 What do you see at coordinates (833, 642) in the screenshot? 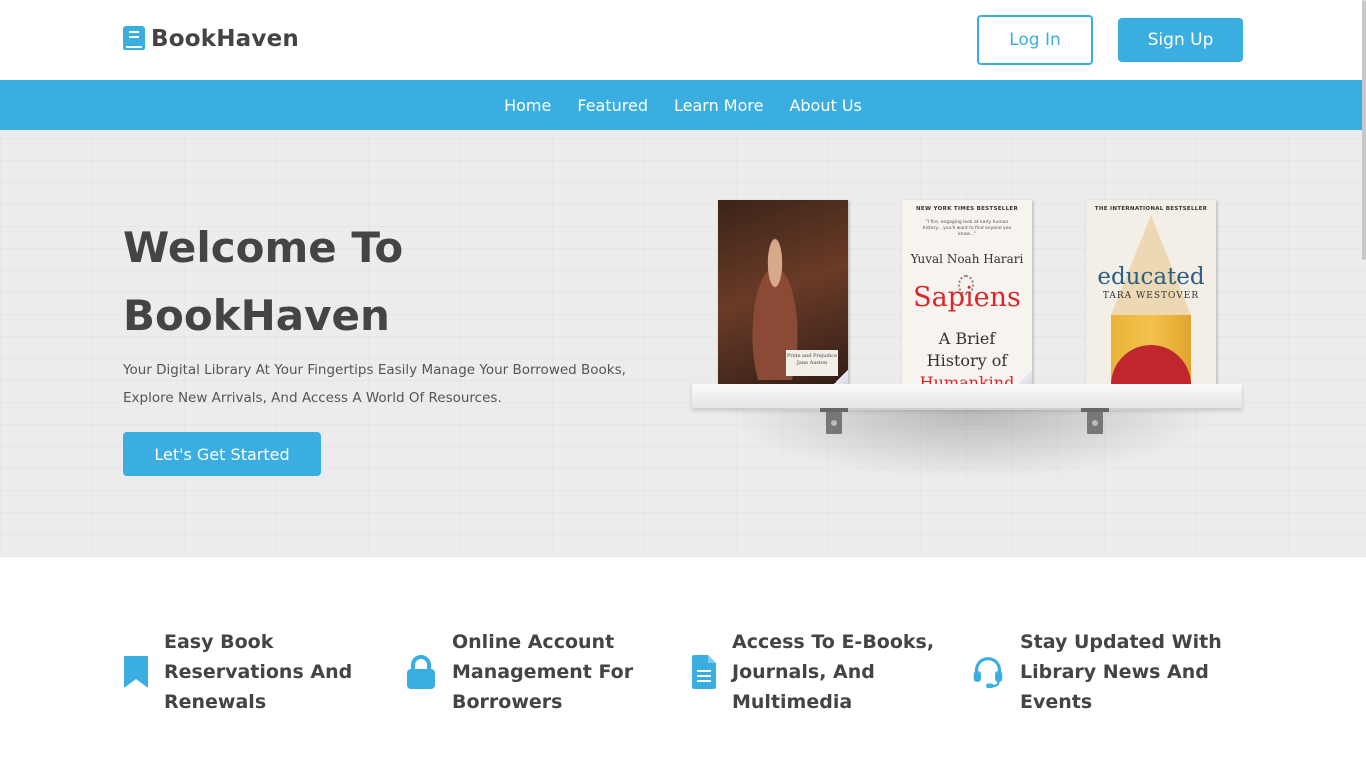
I see `feature-line: Access To E-Books,` at bounding box center [833, 642].